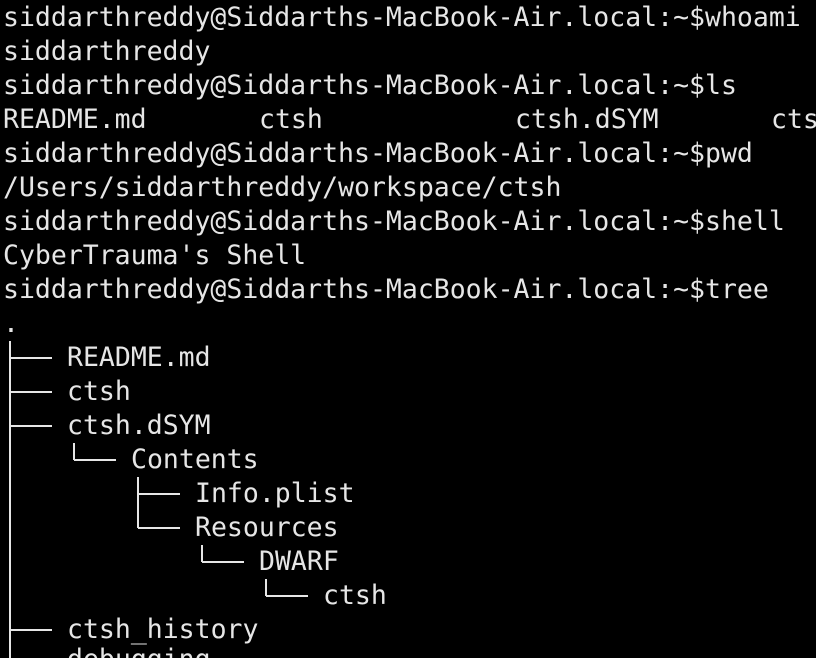 The image size is (816, 658). What do you see at coordinates (163, 629) in the screenshot?
I see `tree-entry: ctsh_history` at bounding box center [163, 629].